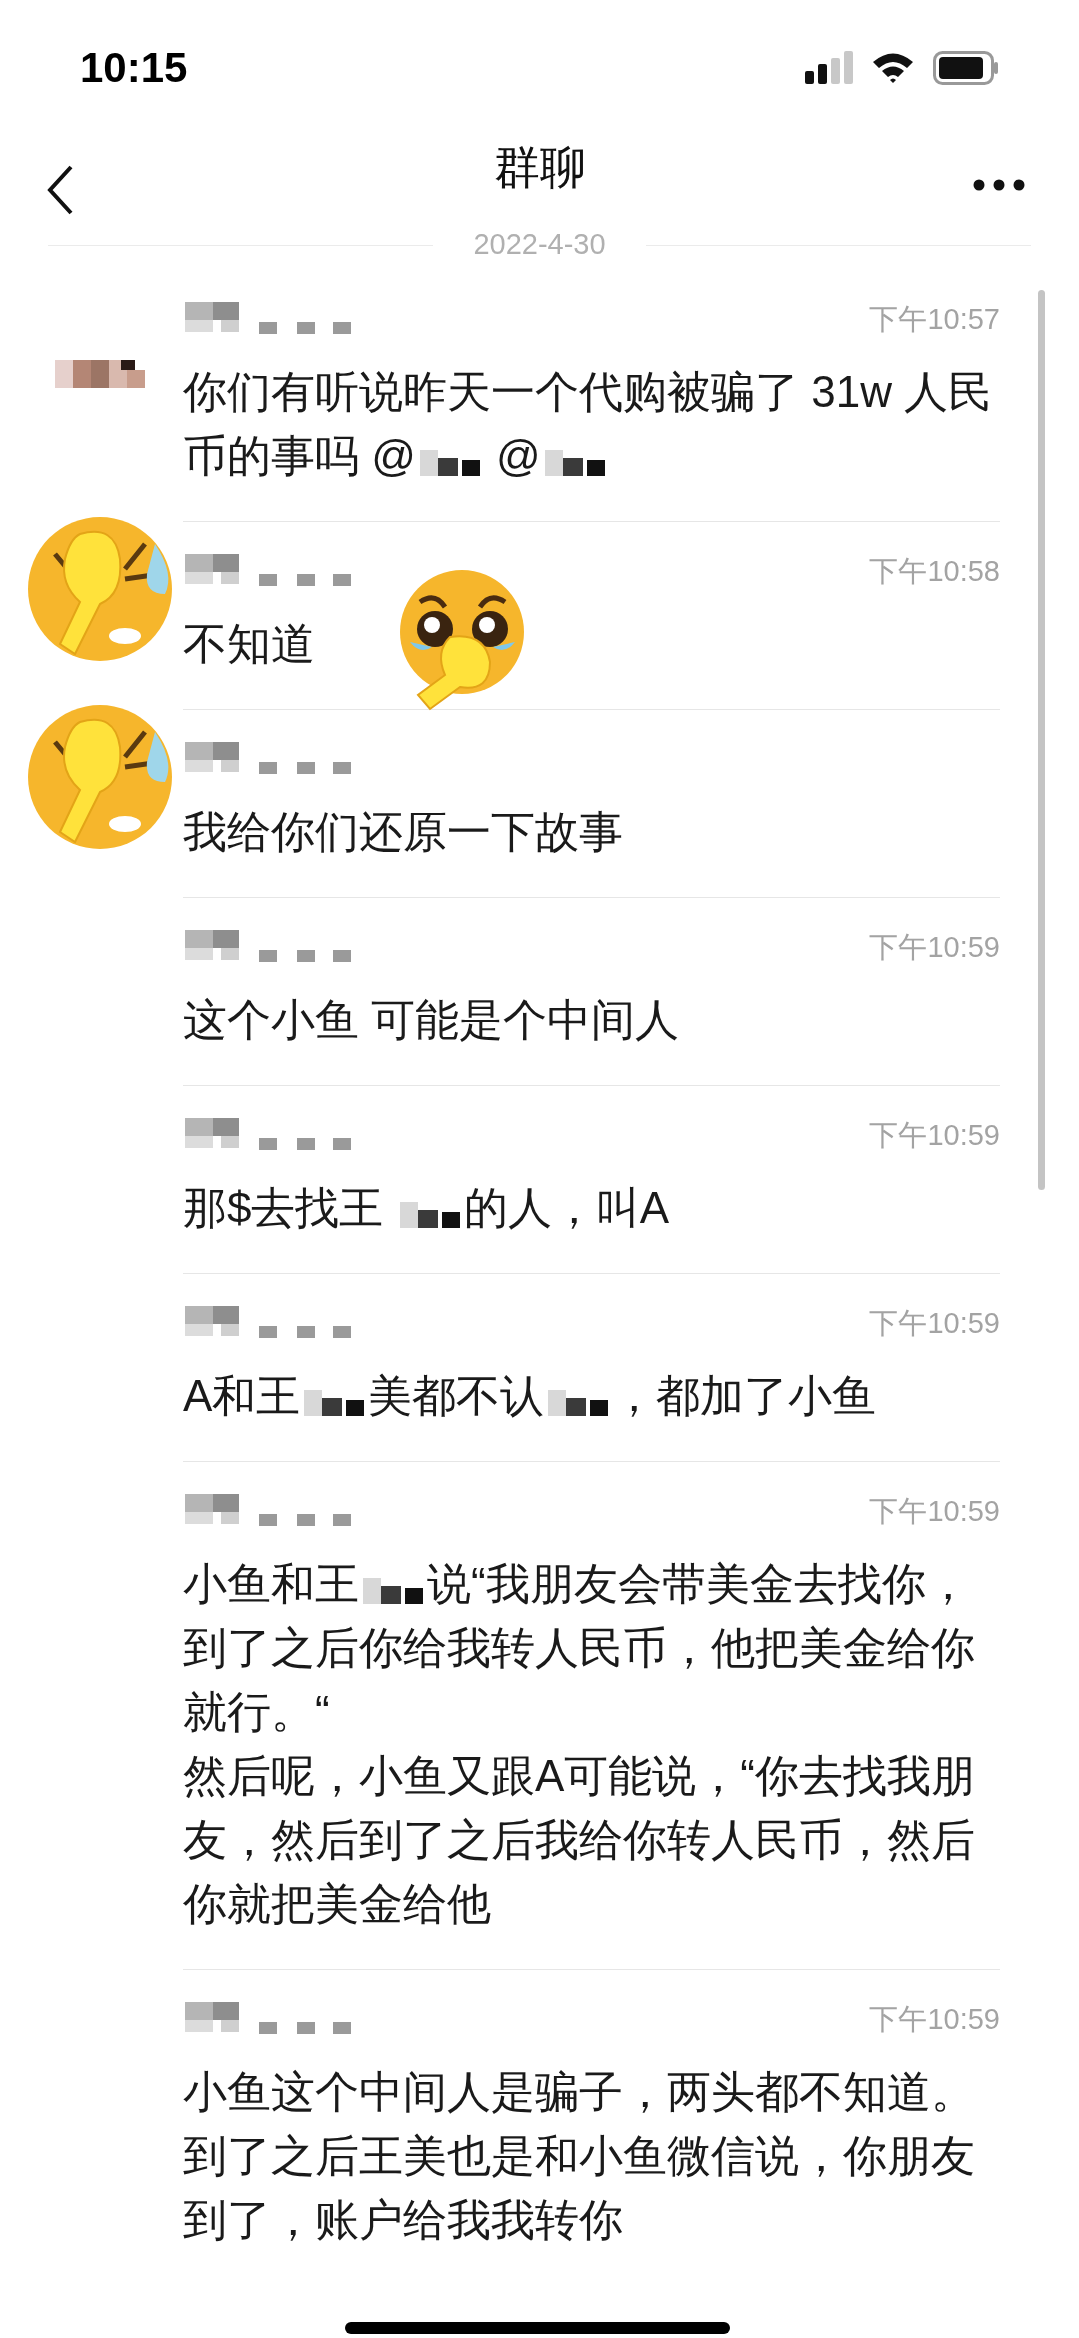 Image resolution: width=1079 pixels, height=2338 pixels. I want to click on back-chevron-icon, so click(60, 190).